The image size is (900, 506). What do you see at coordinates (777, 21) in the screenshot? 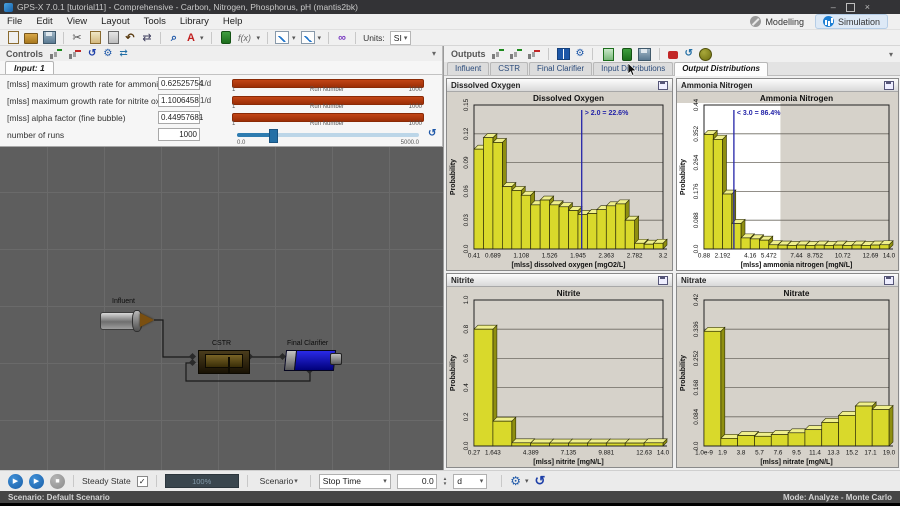
I see `modelling-button: Modelling` at bounding box center [777, 21].